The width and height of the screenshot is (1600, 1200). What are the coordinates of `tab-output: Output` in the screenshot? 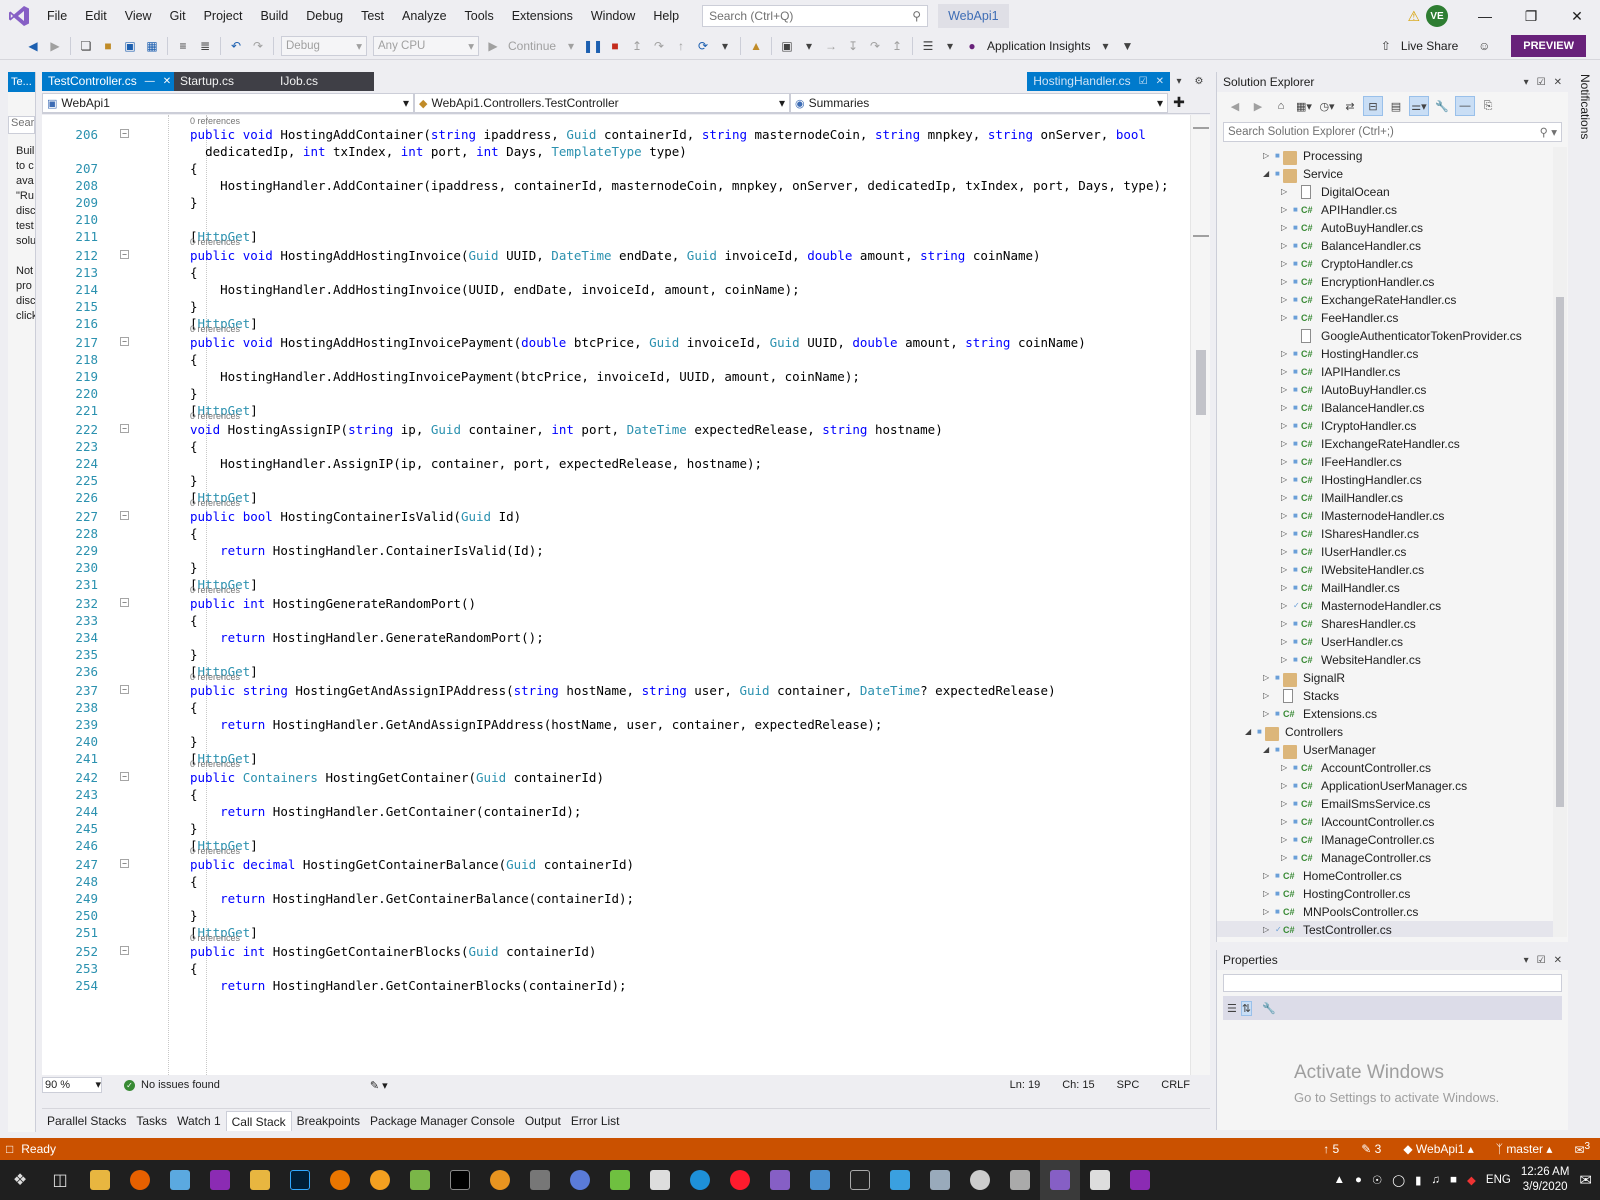 It's located at (543, 1121).